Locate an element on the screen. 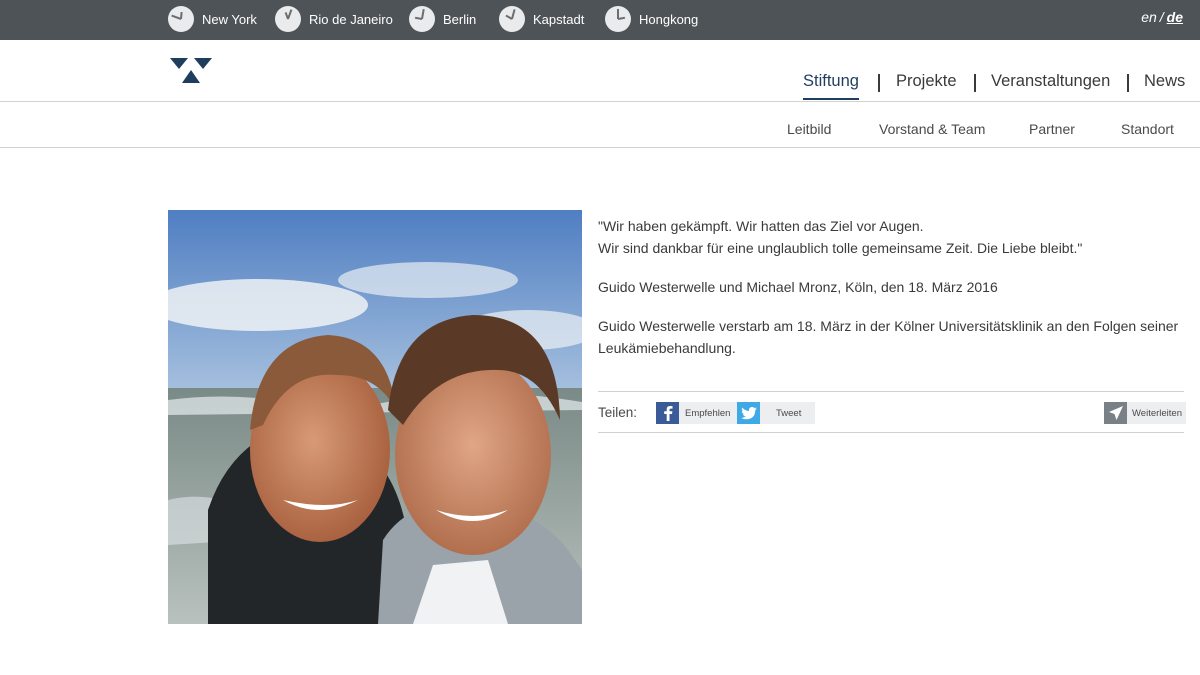 This screenshot has height=675, width=1200. twitter-bird-icon is located at coordinates (748, 413).